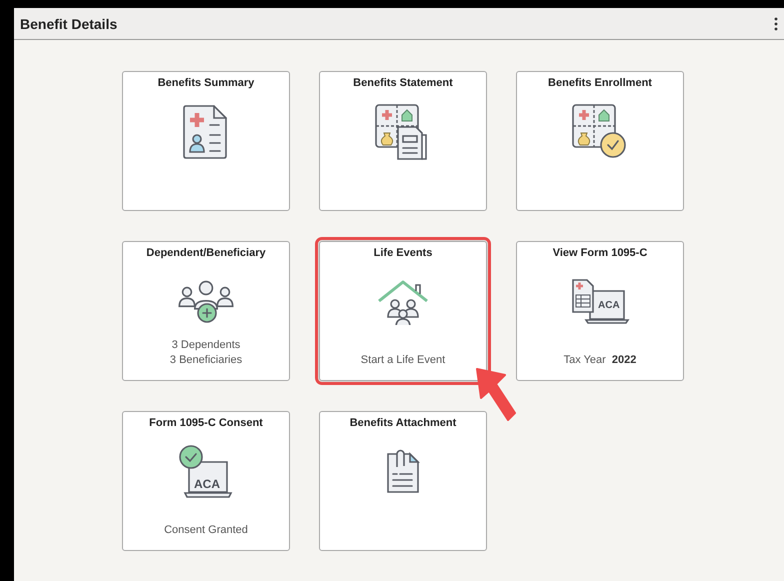  Describe the element at coordinates (206, 253) in the screenshot. I see `tile-title: Dependent/Beneficiary` at that location.